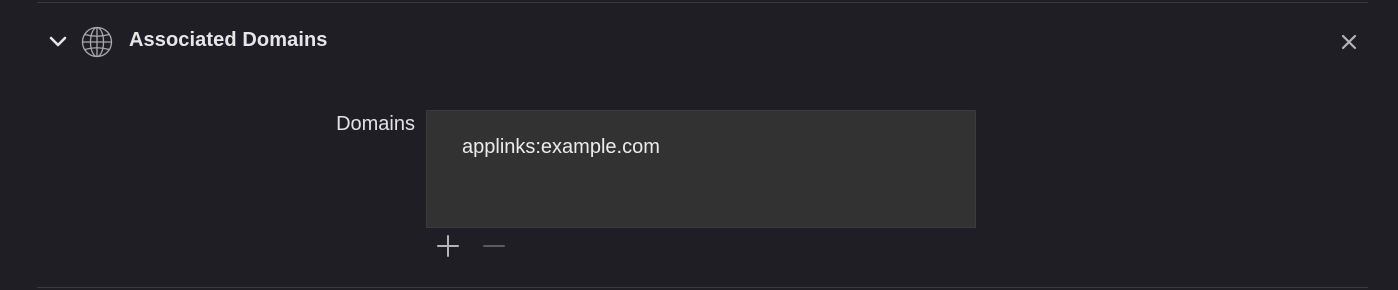 Image resolution: width=1398 pixels, height=290 pixels. I want to click on bottom-divider, so click(702, 287).